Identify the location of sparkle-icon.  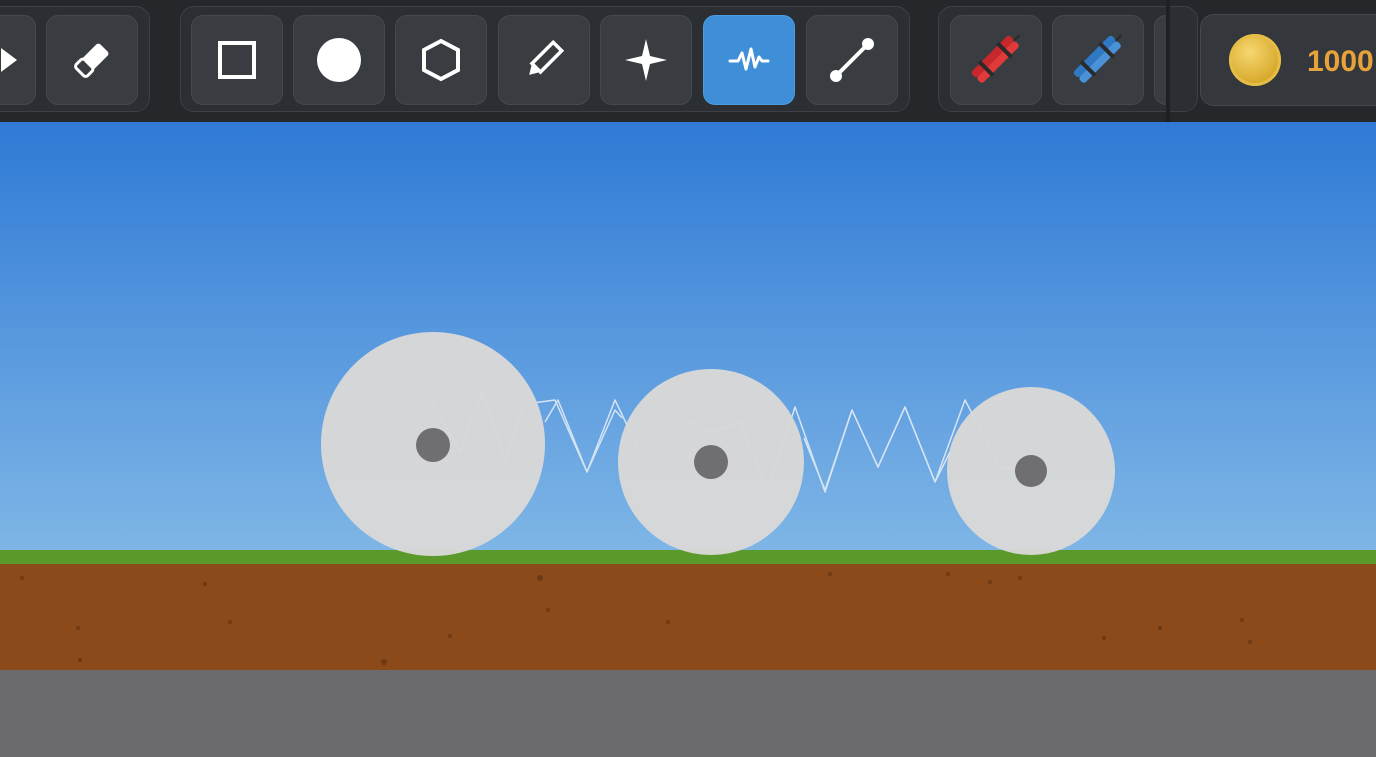
(646, 60).